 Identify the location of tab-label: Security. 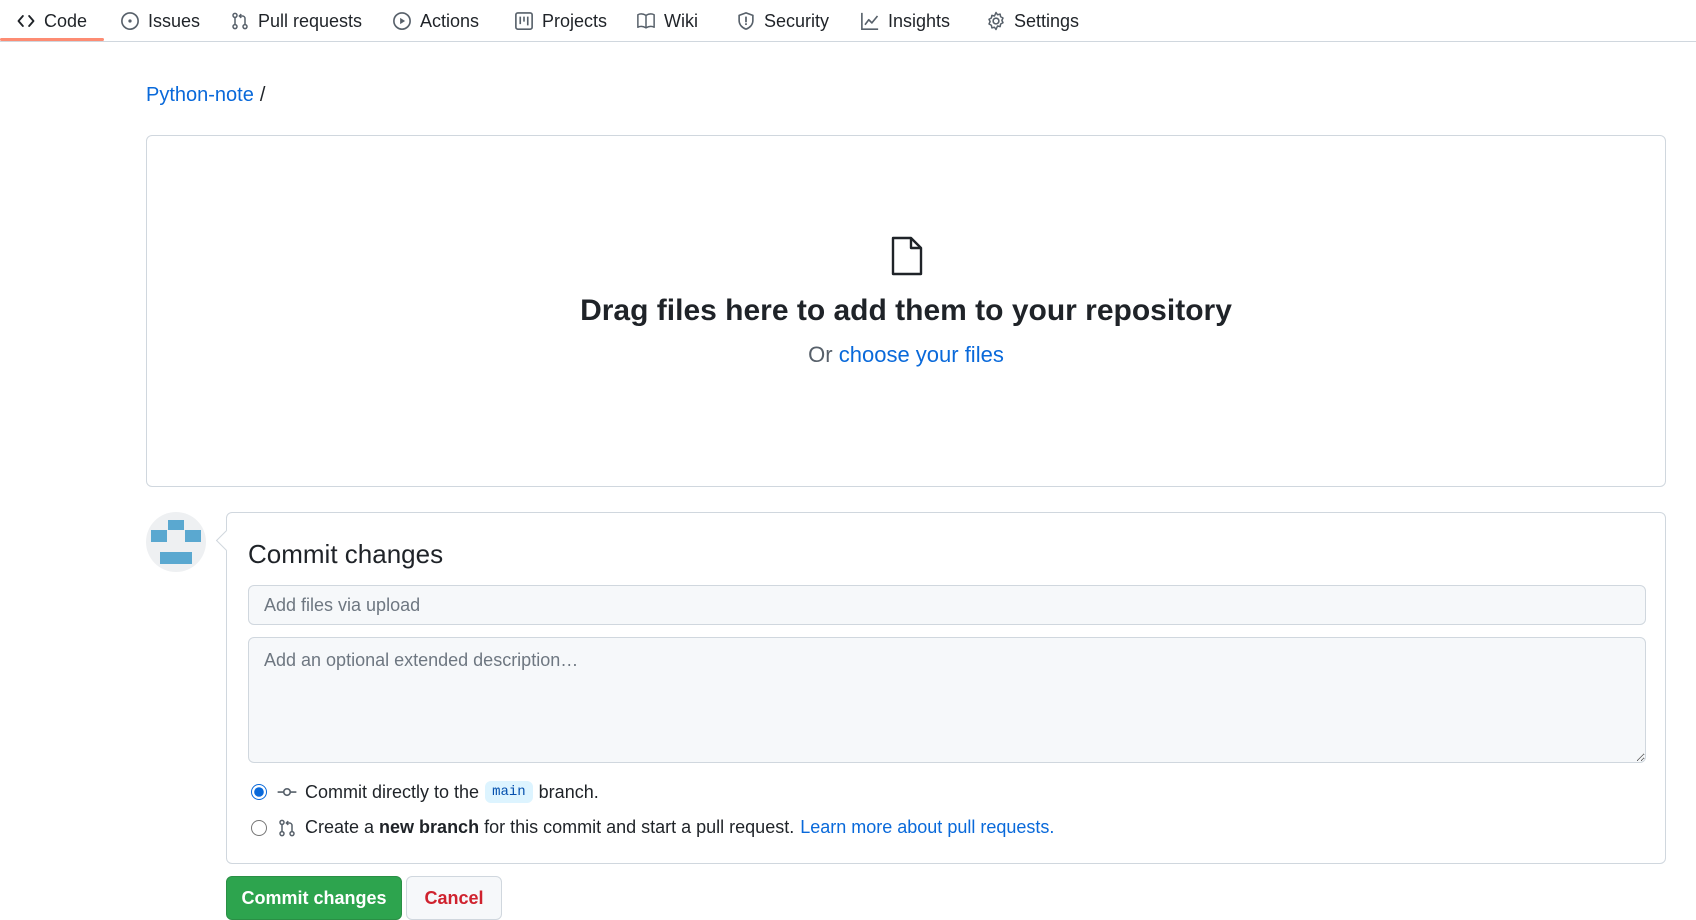
(797, 20).